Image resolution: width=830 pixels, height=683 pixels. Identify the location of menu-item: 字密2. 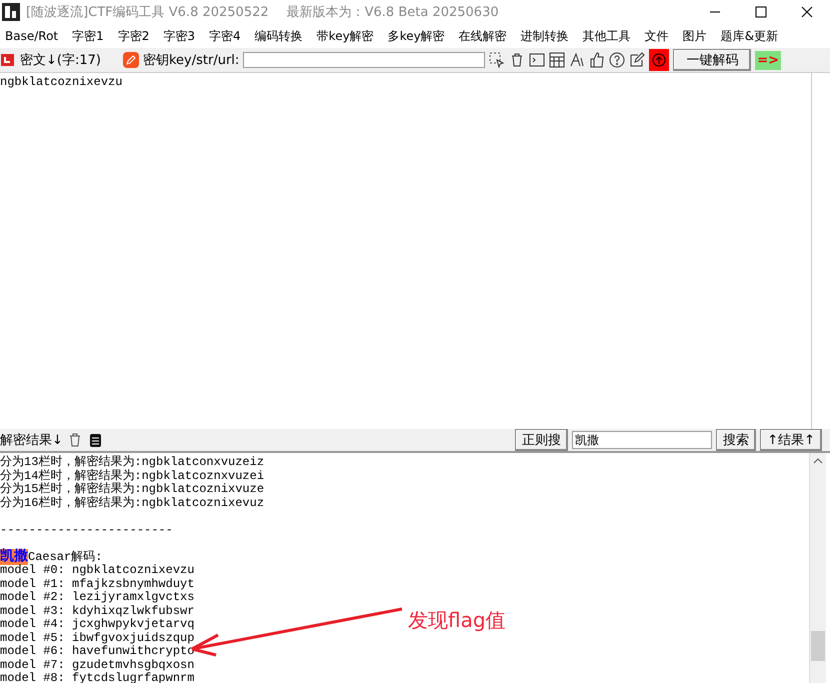
(134, 36).